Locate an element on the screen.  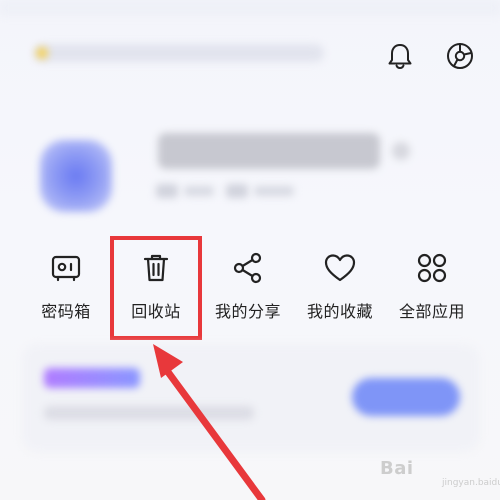
notice-banner is located at coordinates (179, 53).